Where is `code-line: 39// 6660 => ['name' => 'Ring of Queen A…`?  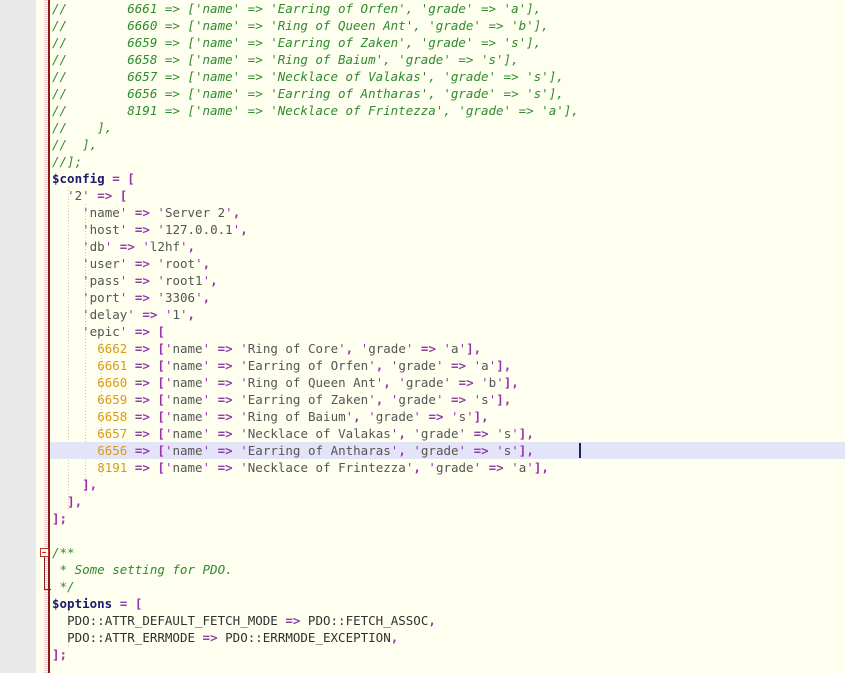
code-line: 39// 6660 => ['name' => 'Ring of Queen A… is located at coordinates (422, 25).